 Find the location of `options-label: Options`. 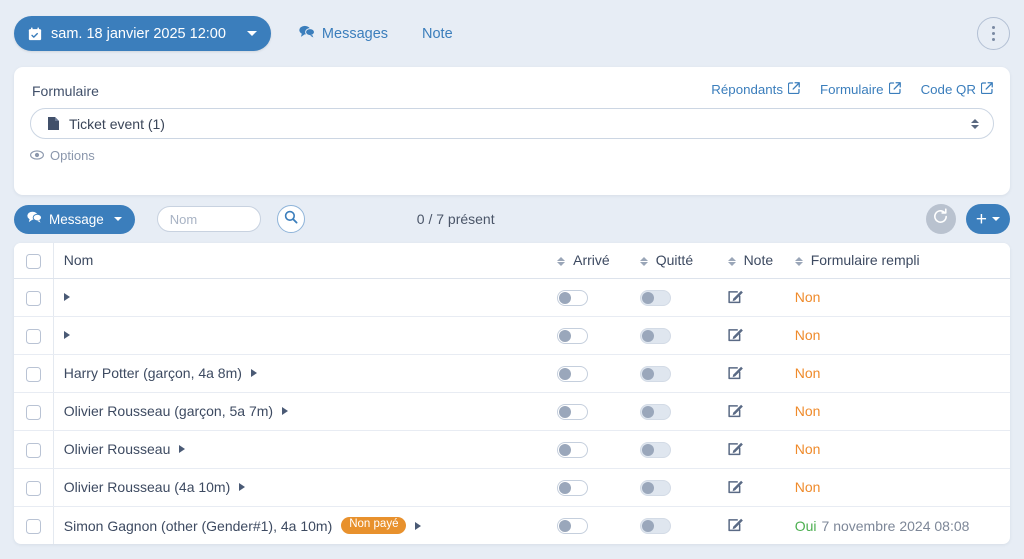

options-label: Options is located at coordinates (72, 155).